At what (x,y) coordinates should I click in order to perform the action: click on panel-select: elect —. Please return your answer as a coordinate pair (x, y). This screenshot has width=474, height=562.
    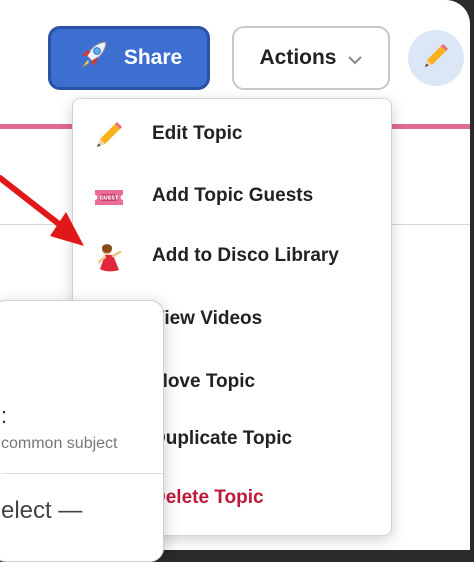
    Looking at the image, I should click on (41, 511).